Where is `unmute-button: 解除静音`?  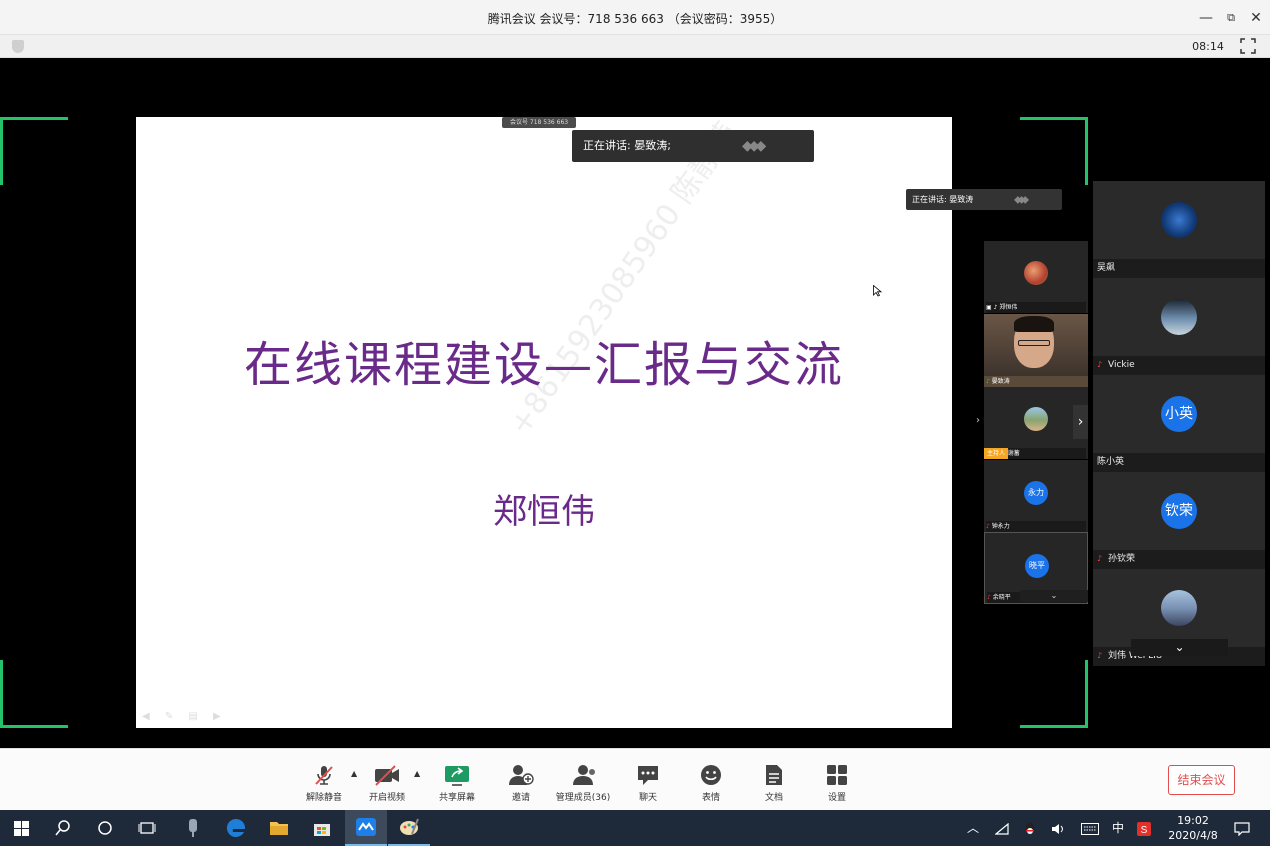
unmute-button: 解除静音 is located at coordinates (324, 785).